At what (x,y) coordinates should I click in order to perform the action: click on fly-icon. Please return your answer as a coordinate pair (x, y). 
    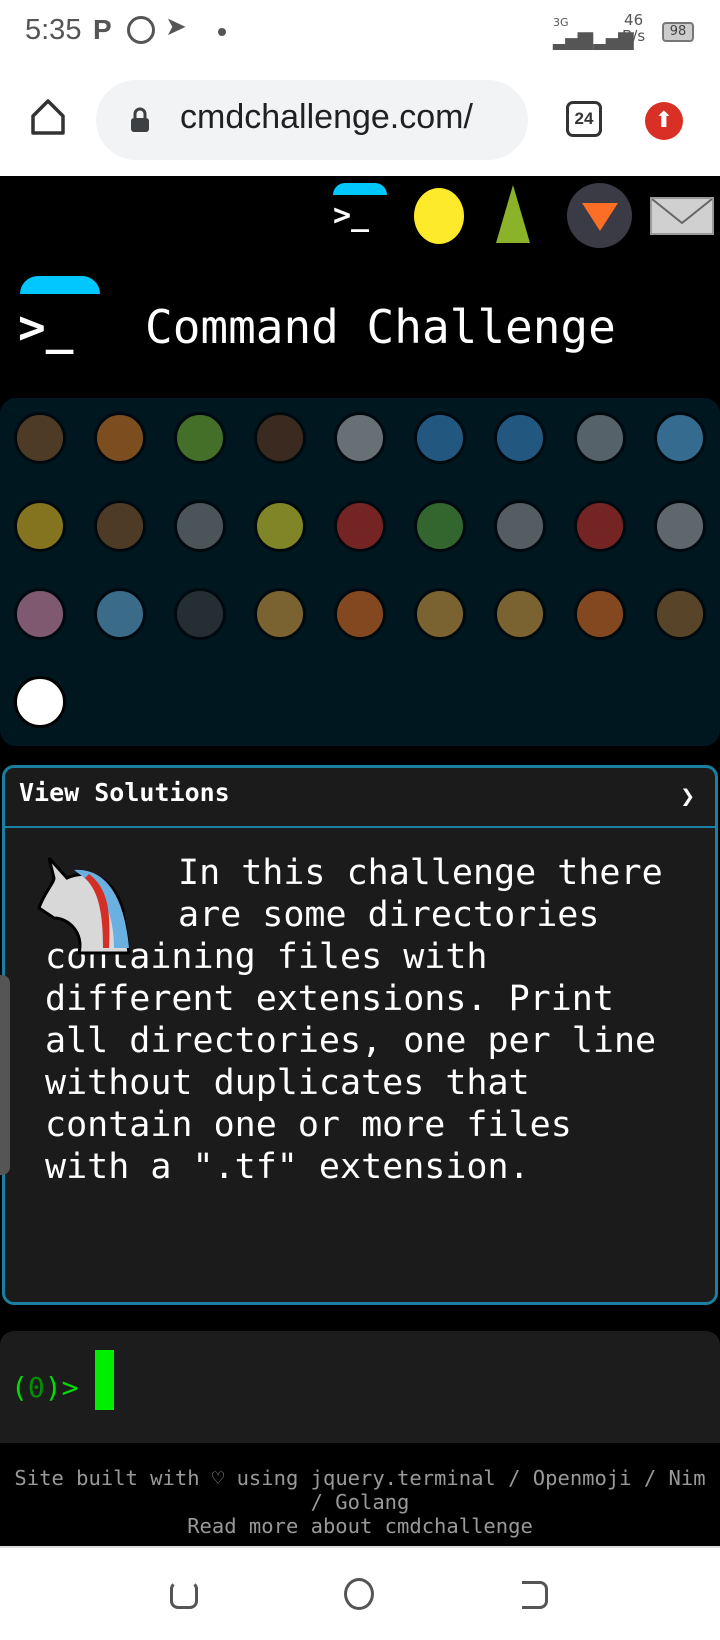
    Looking at the image, I should click on (680, 526).